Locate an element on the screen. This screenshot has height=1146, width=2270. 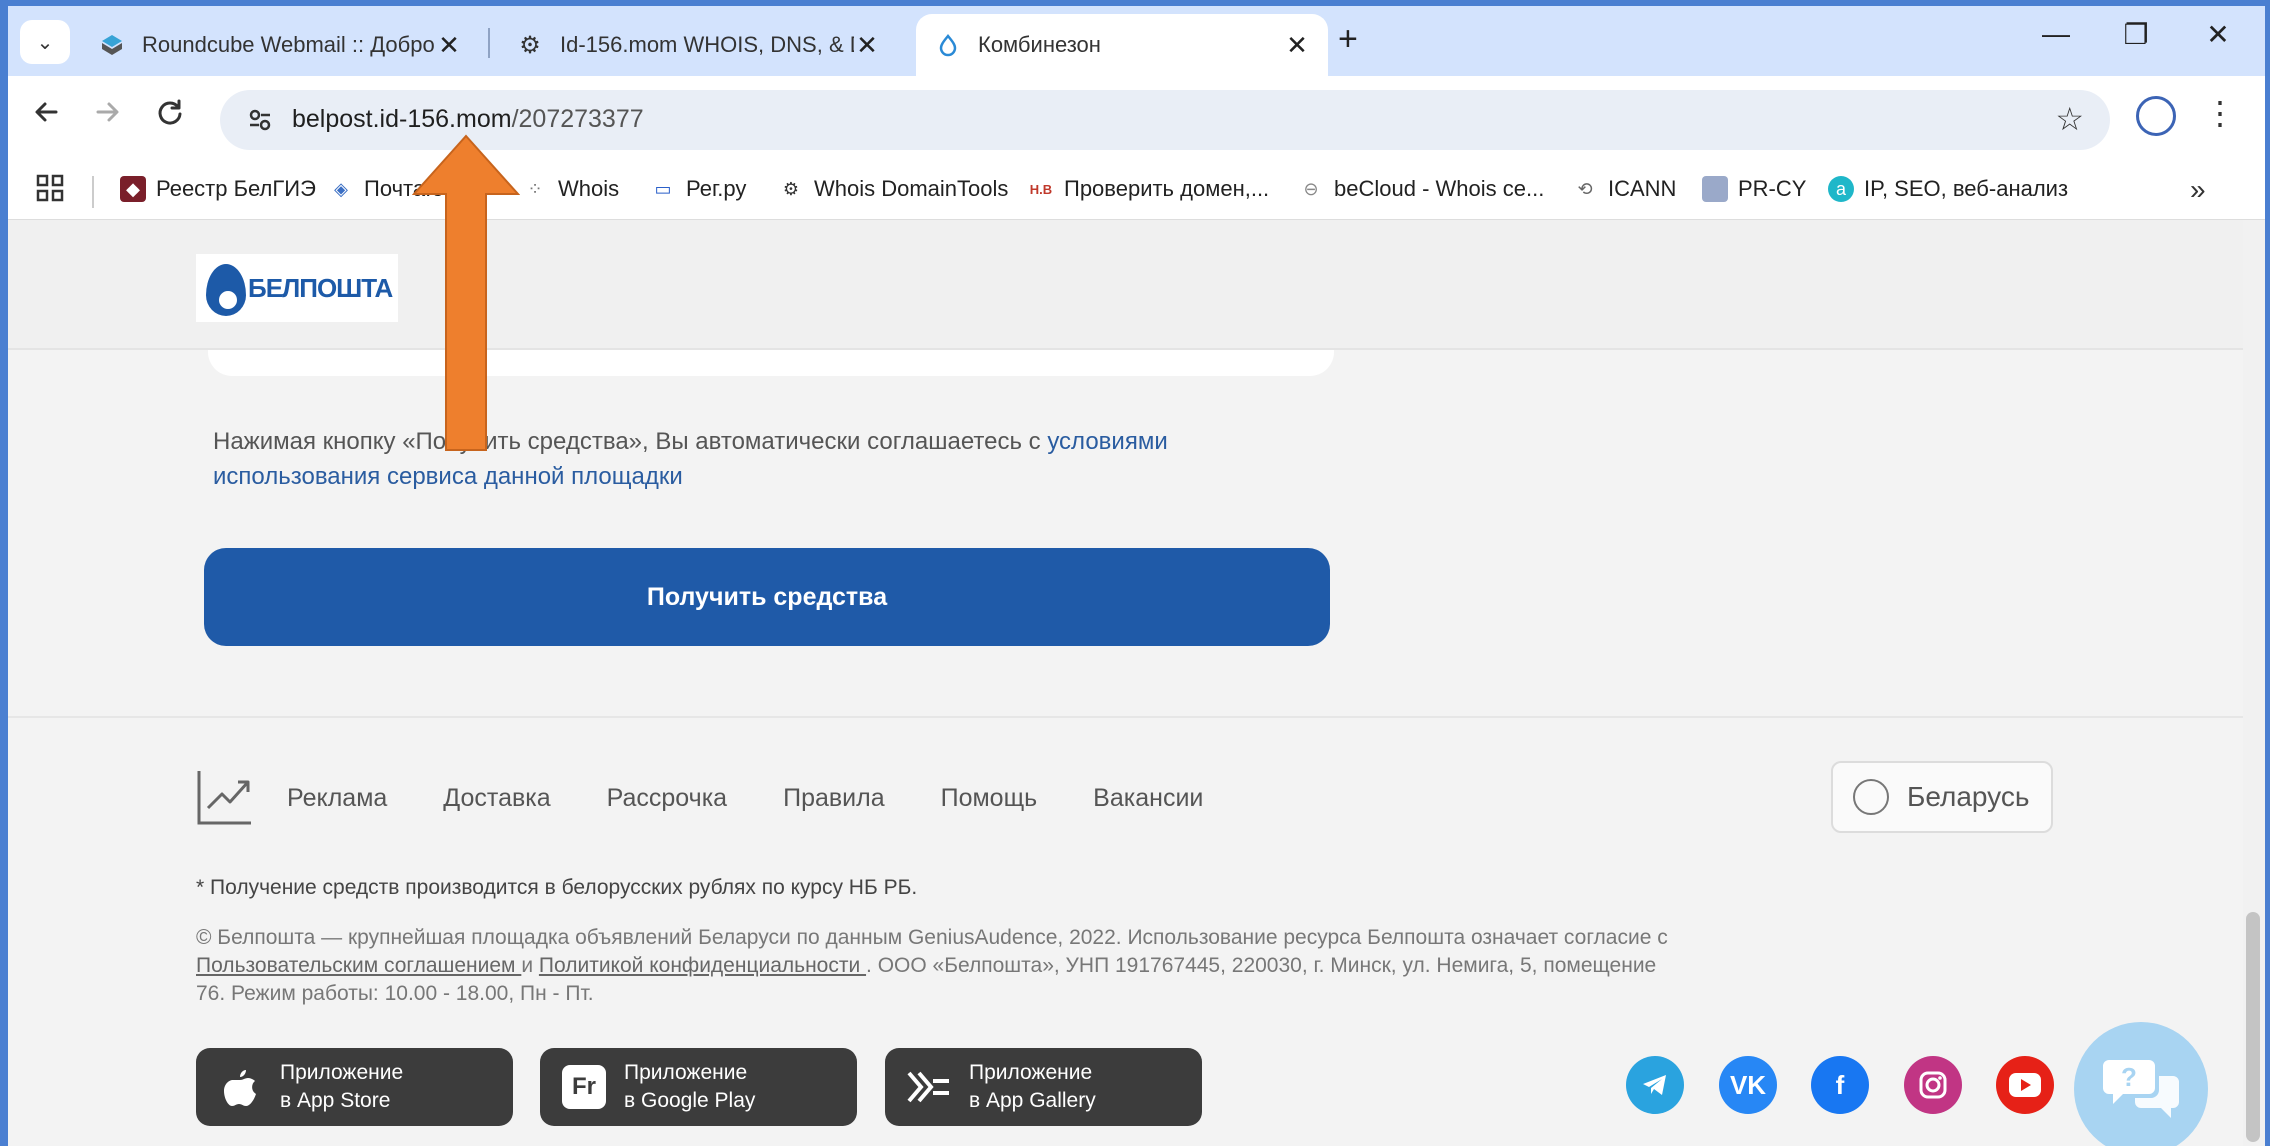
google-play-button: Fr Приложение в Google Play is located at coordinates (698, 1087).